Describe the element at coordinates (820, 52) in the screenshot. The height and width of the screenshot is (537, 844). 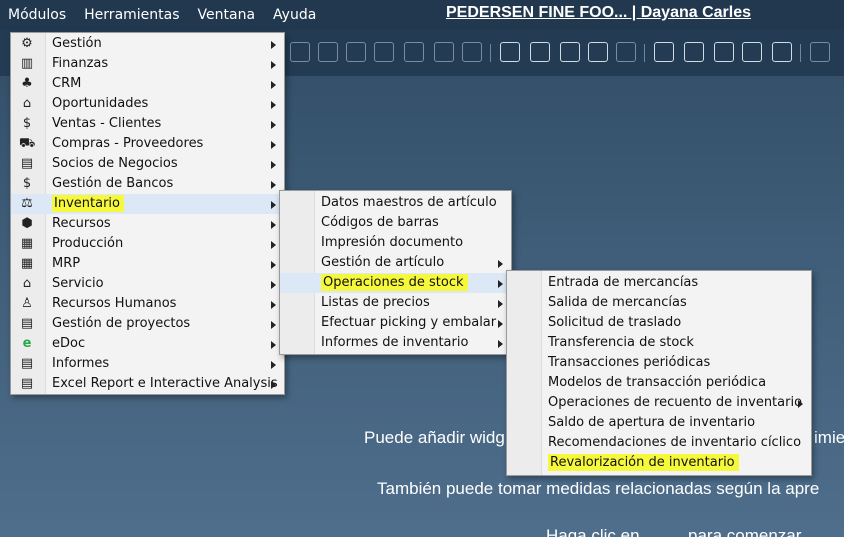
I see `refresh-icon` at that location.